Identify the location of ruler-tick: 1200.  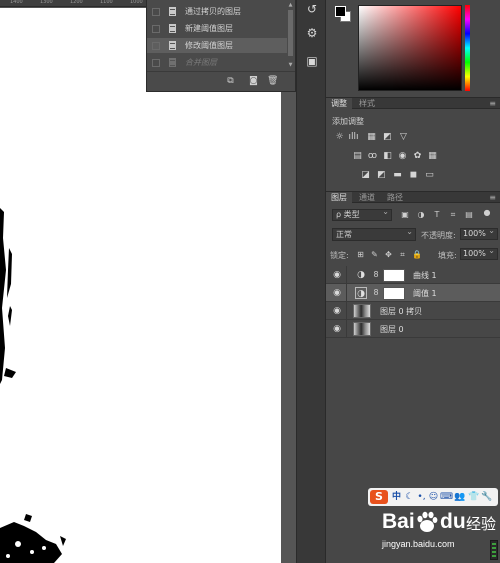
(76, 2).